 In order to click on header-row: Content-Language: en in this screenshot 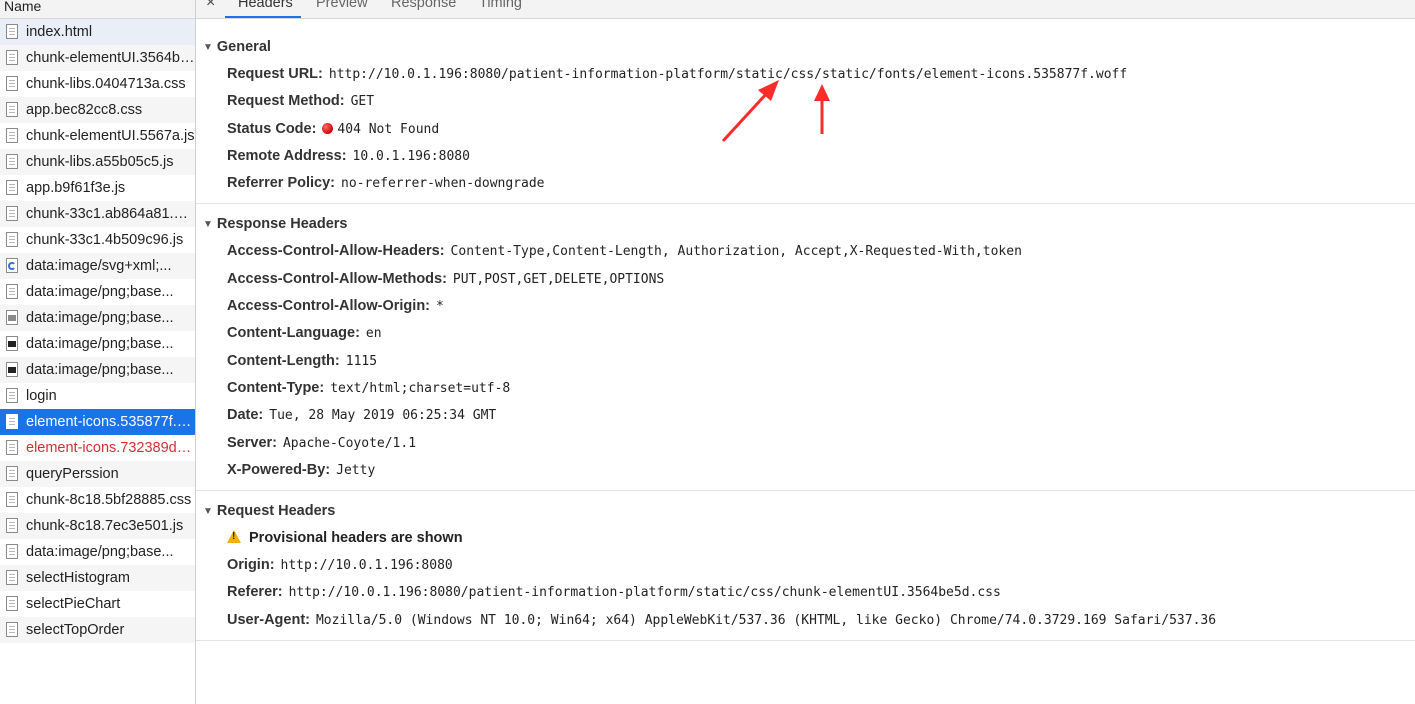, I will do `click(805, 333)`.